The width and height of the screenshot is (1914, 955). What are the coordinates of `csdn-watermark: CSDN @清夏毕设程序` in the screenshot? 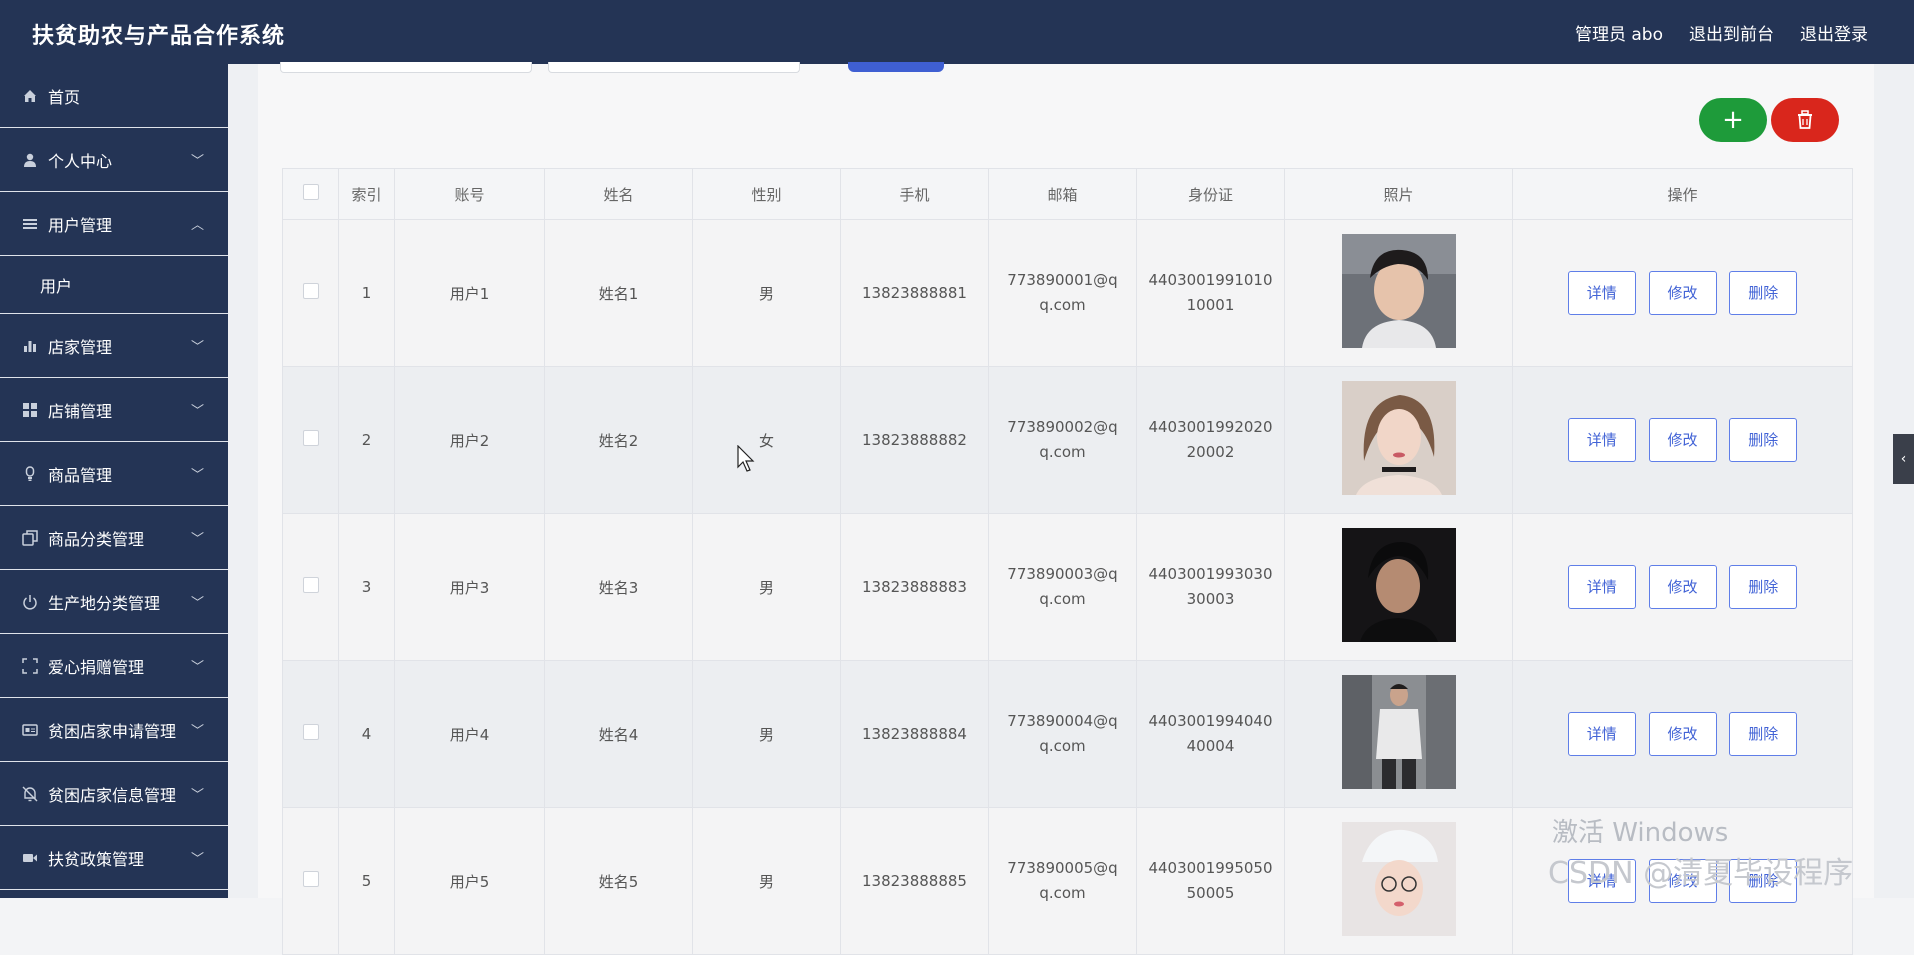 It's located at (1701, 873).